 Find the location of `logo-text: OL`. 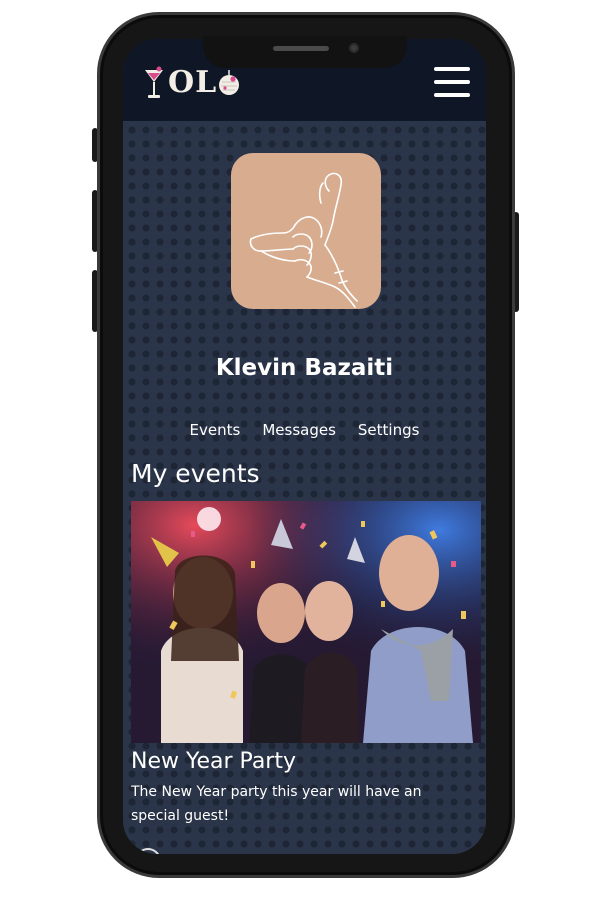

logo-text: OL is located at coordinates (193, 82).